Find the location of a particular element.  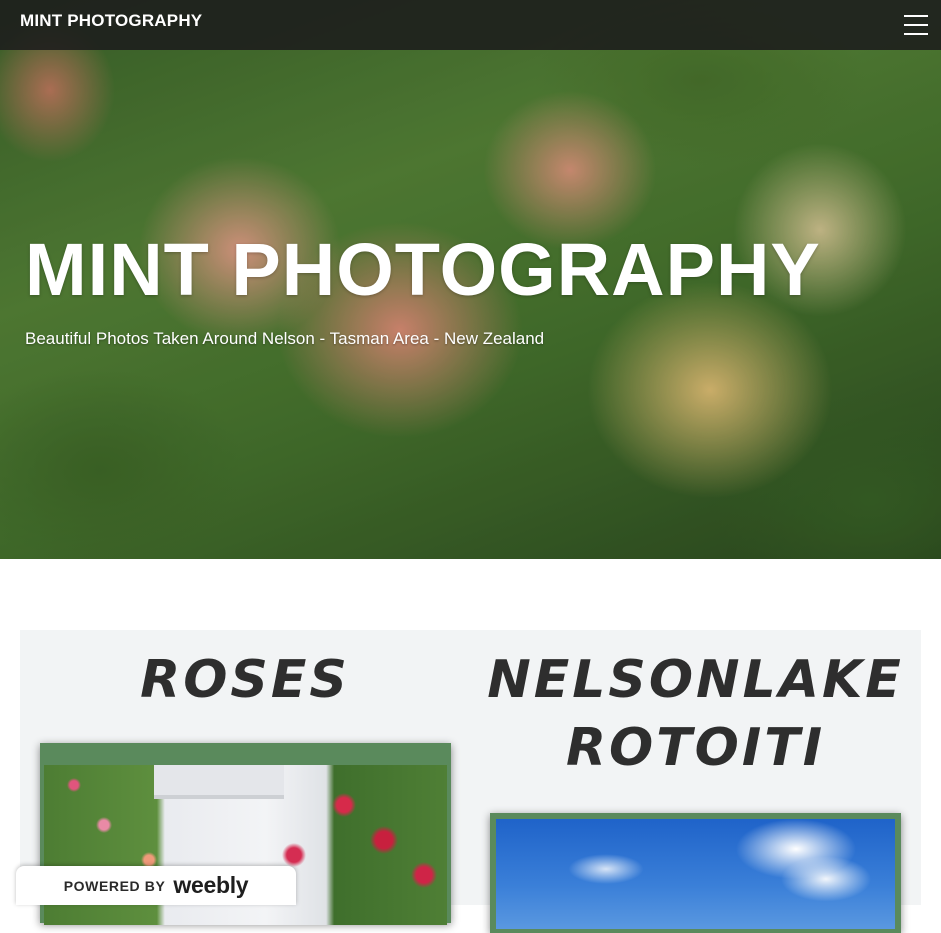

lake-rotoiti-photo is located at coordinates (695, 874).